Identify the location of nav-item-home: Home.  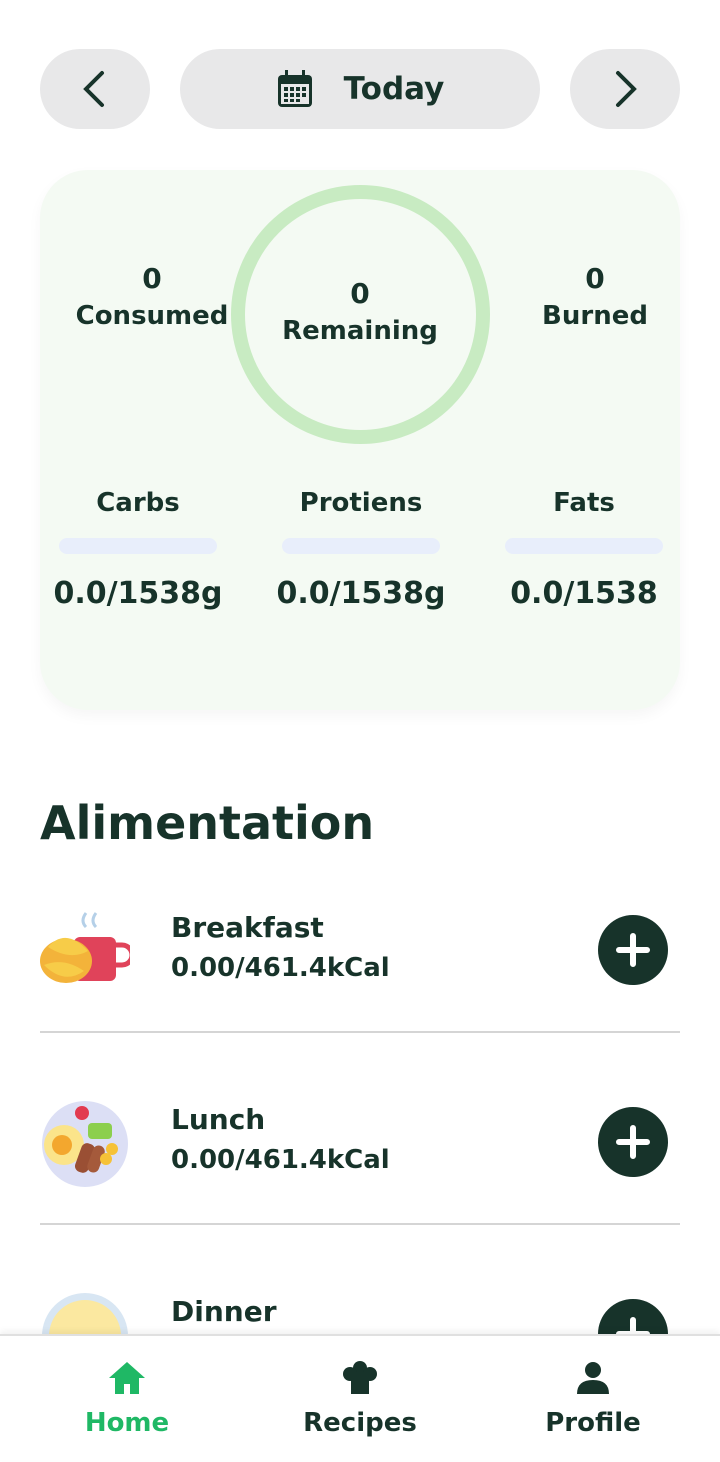
(127, 1399).